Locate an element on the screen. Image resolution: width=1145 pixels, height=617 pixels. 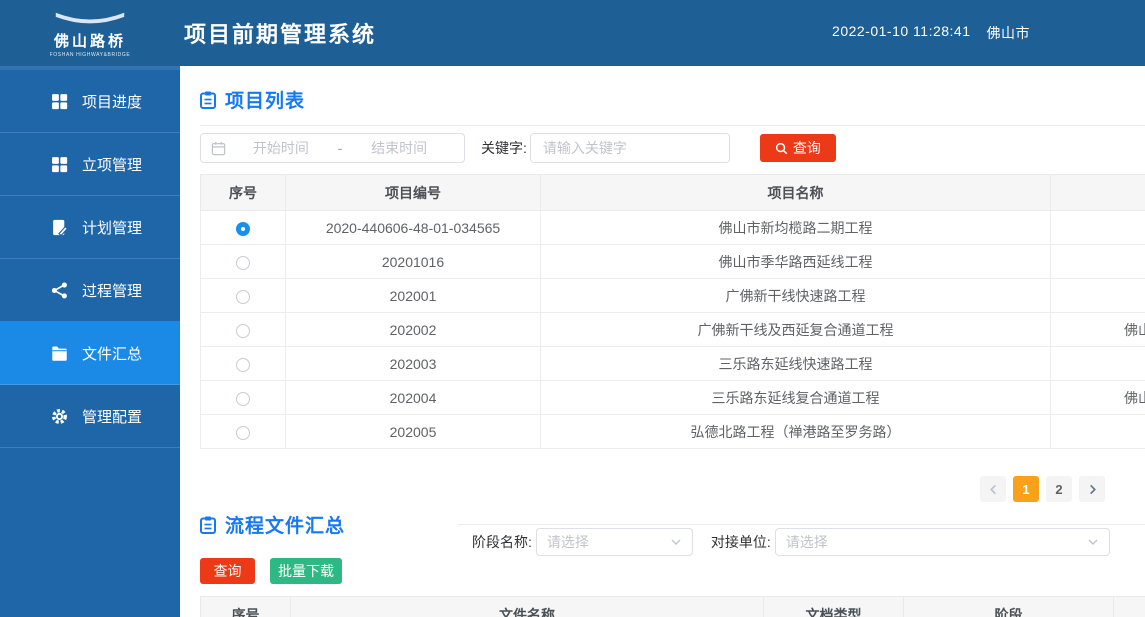
pagination-next-button is located at coordinates (1092, 489).